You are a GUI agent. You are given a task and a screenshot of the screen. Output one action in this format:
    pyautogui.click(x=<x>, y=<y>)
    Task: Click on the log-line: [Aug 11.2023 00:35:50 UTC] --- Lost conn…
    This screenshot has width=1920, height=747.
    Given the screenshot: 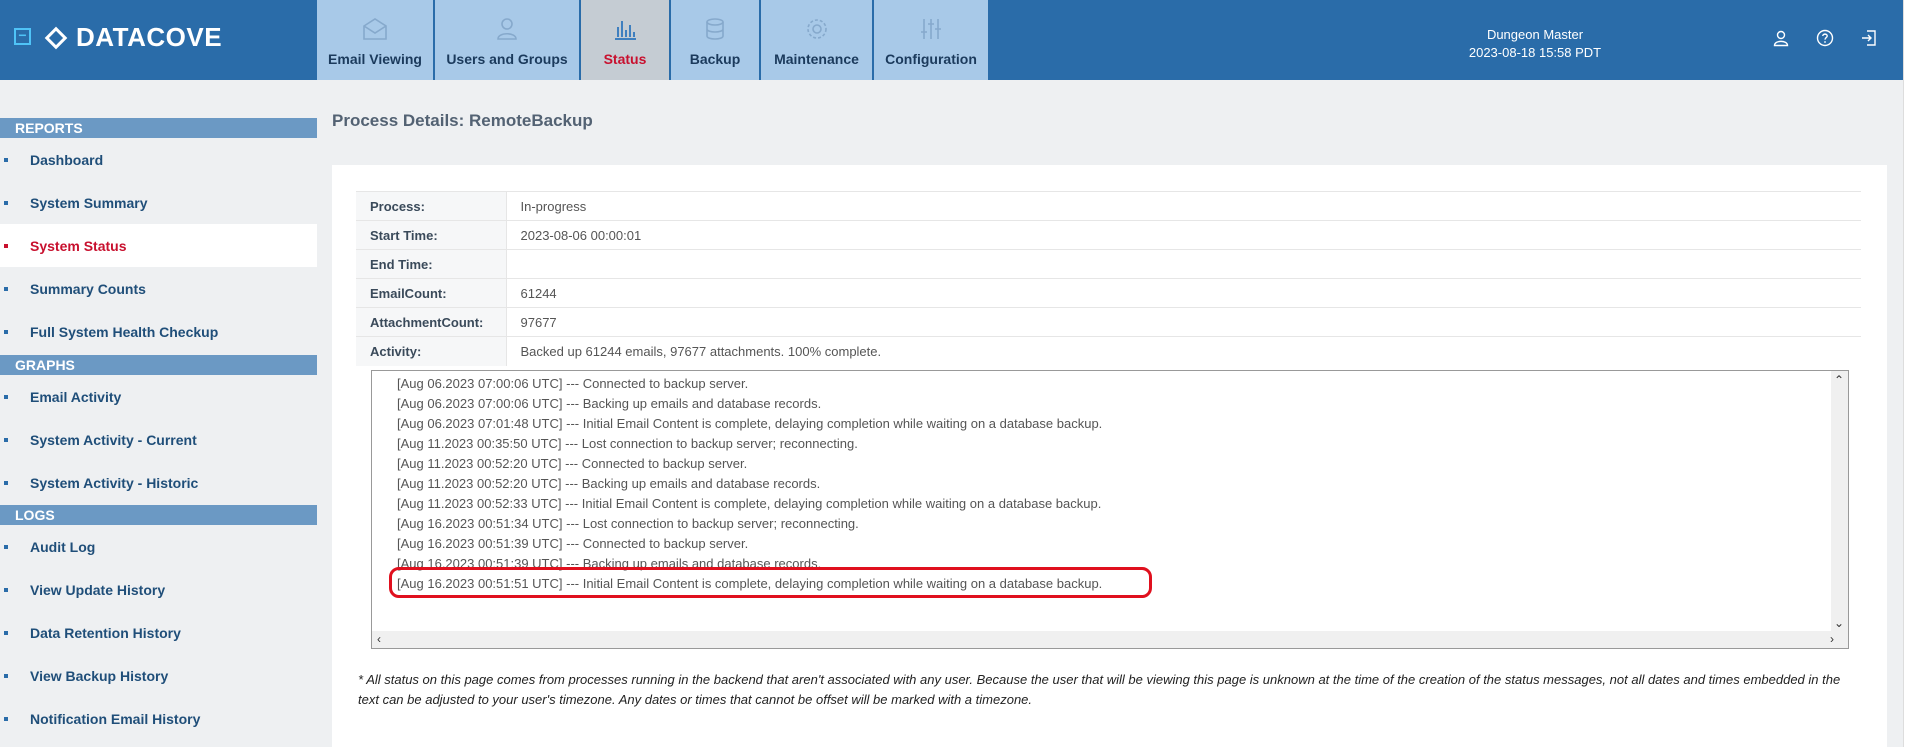 What is the action you would take?
    pyautogui.click(x=627, y=443)
    